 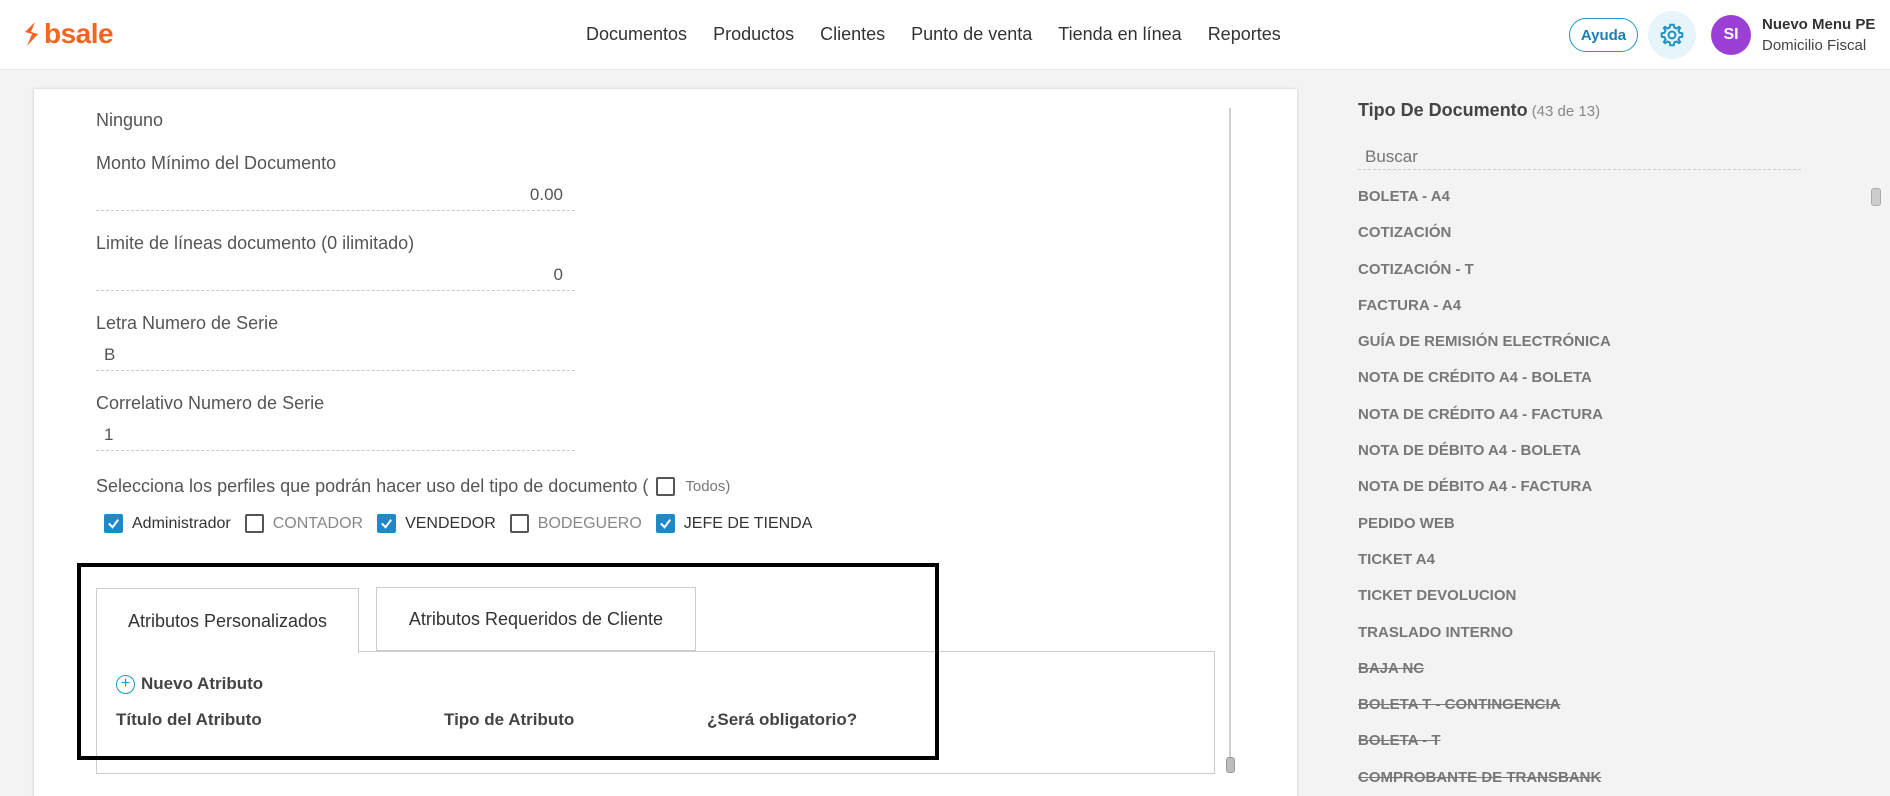 What do you see at coordinates (187, 323) in the screenshot?
I see `serie-letter-label: Letra Numero de Serie` at bounding box center [187, 323].